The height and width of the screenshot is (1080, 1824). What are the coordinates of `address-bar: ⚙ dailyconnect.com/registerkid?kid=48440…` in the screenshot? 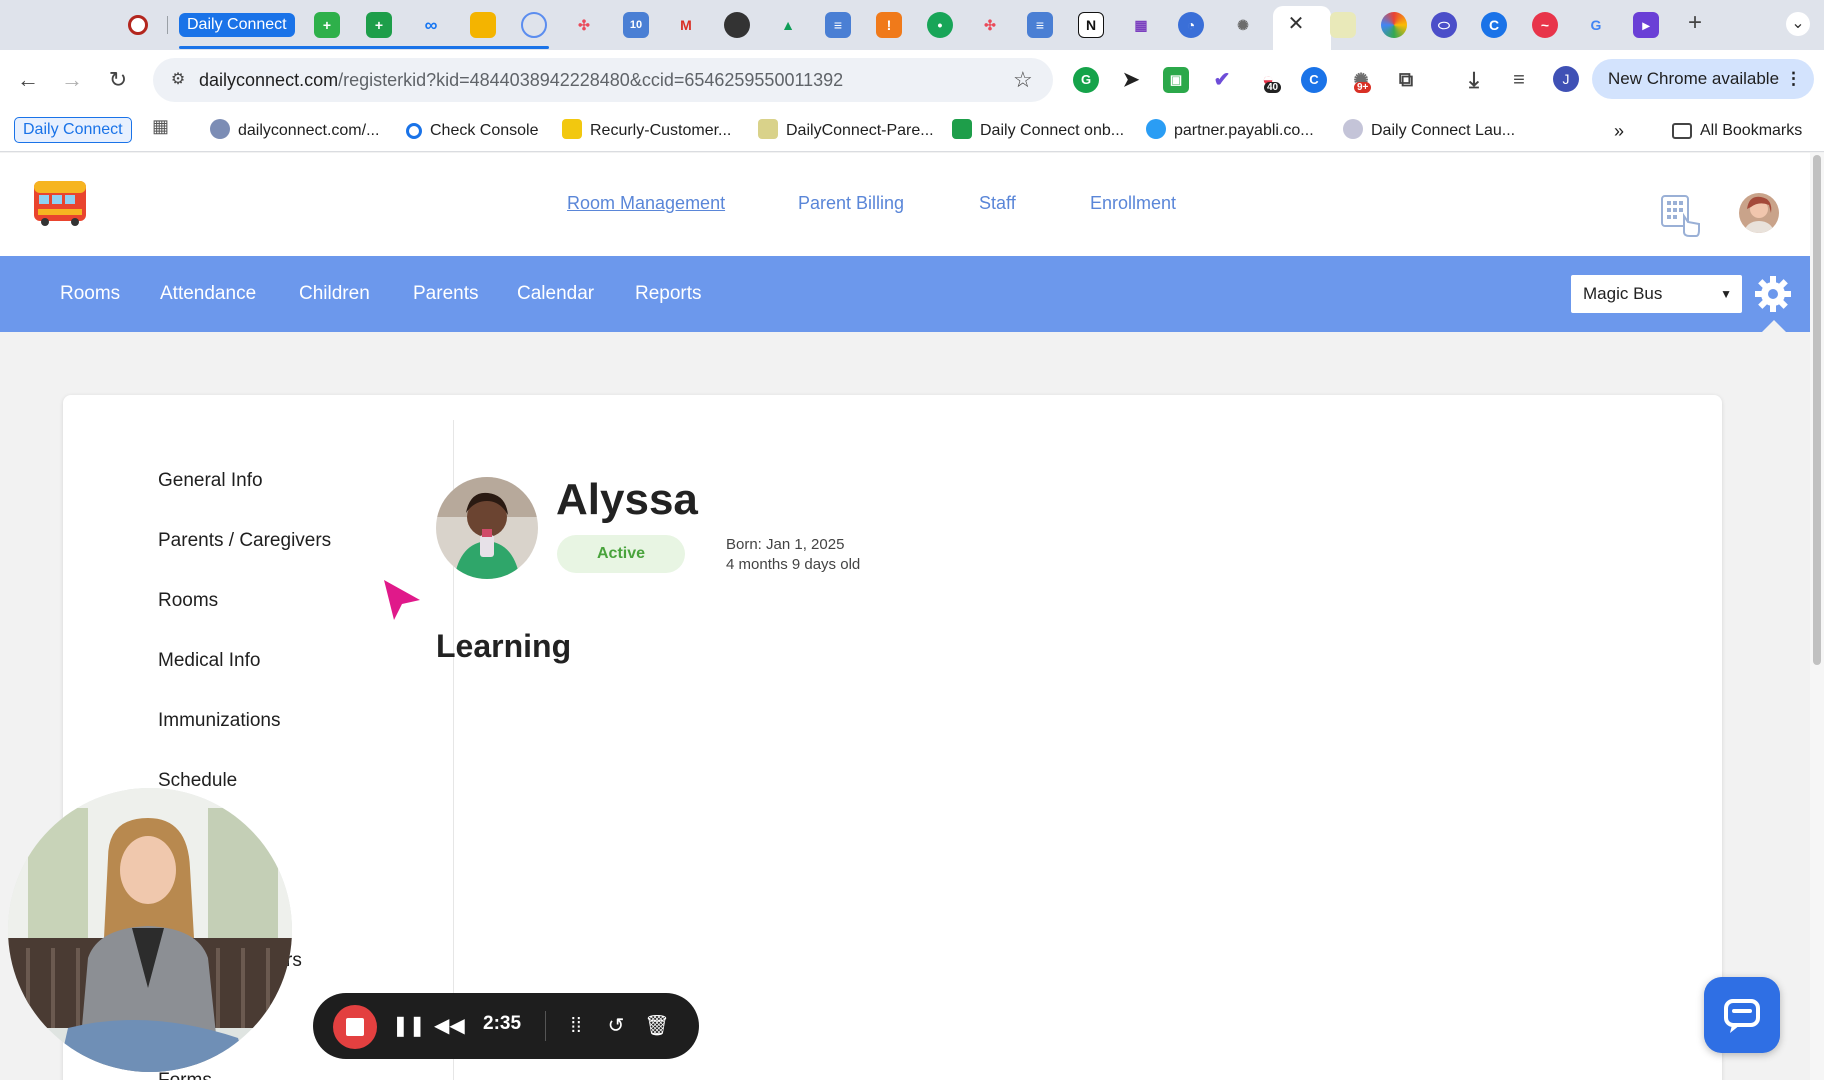 It's located at (603, 80).